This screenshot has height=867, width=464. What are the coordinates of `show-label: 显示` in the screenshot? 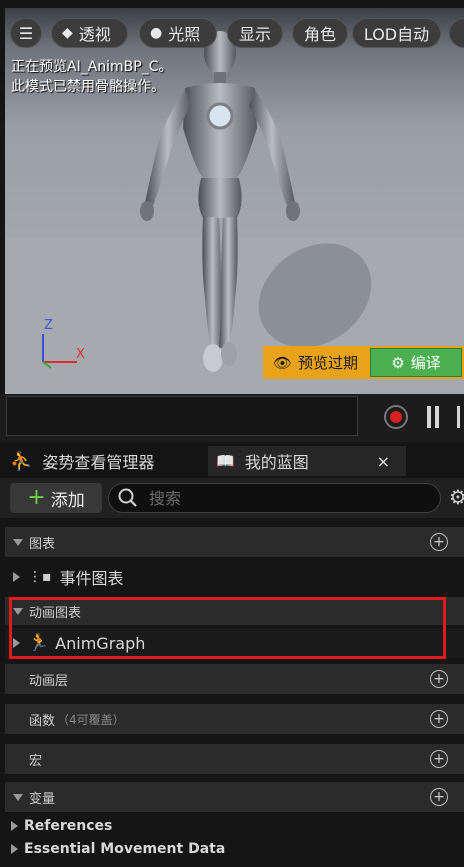 It's located at (254, 34).